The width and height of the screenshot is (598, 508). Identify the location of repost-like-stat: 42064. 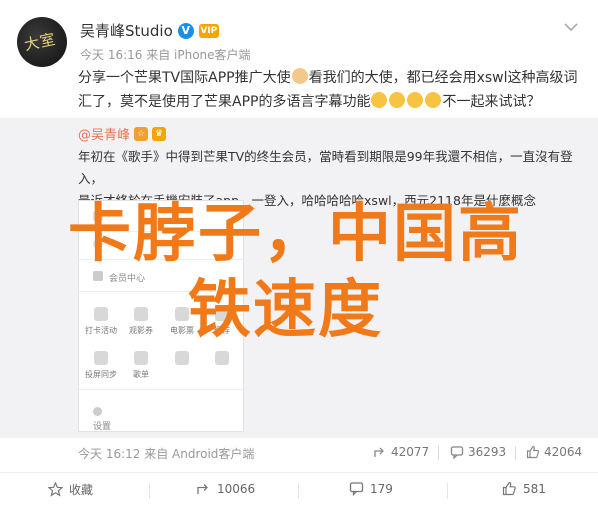
(554, 452).